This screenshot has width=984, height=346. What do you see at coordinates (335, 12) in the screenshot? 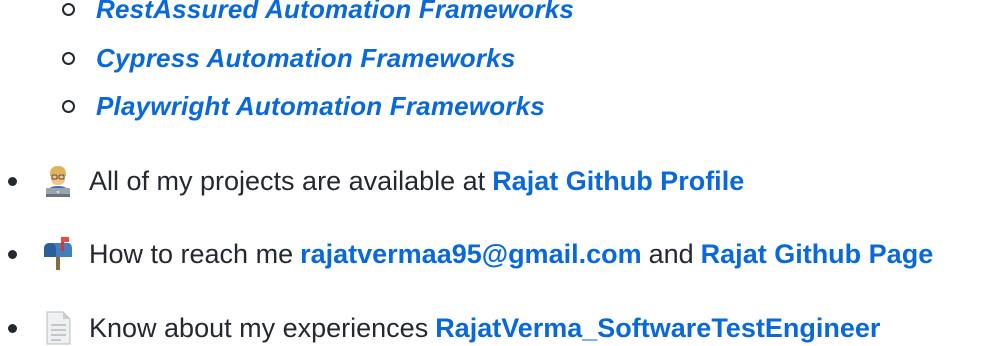
I see `restassured-frameworks-link: RestAssured Automation Frameworks` at bounding box center [335, 12].